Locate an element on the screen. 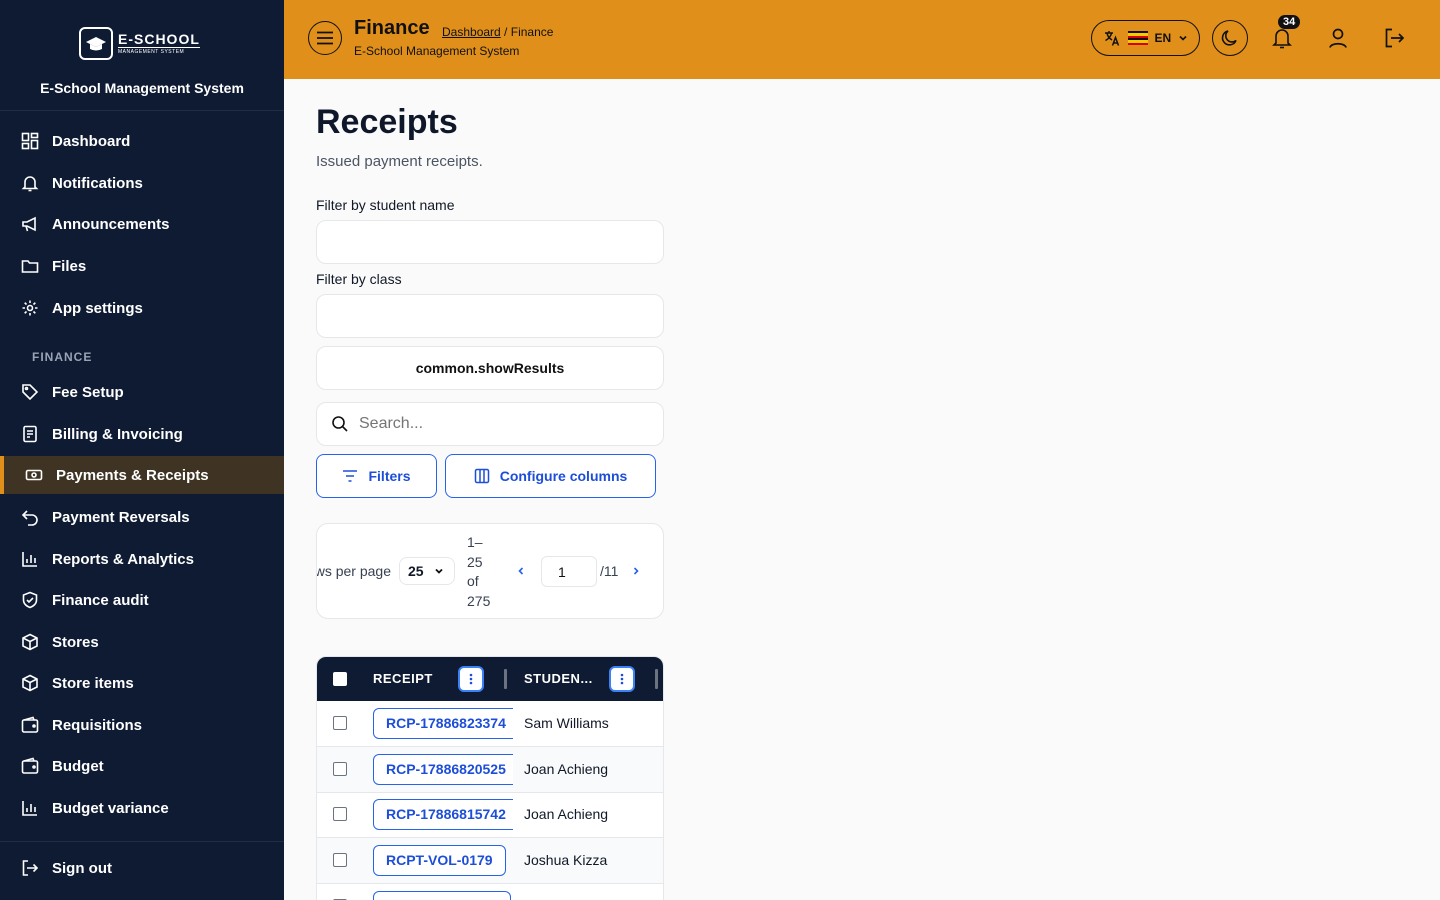  table-row: RCPT-VOL-0179 Joshua Kizza is located at coordinates (490, 861).